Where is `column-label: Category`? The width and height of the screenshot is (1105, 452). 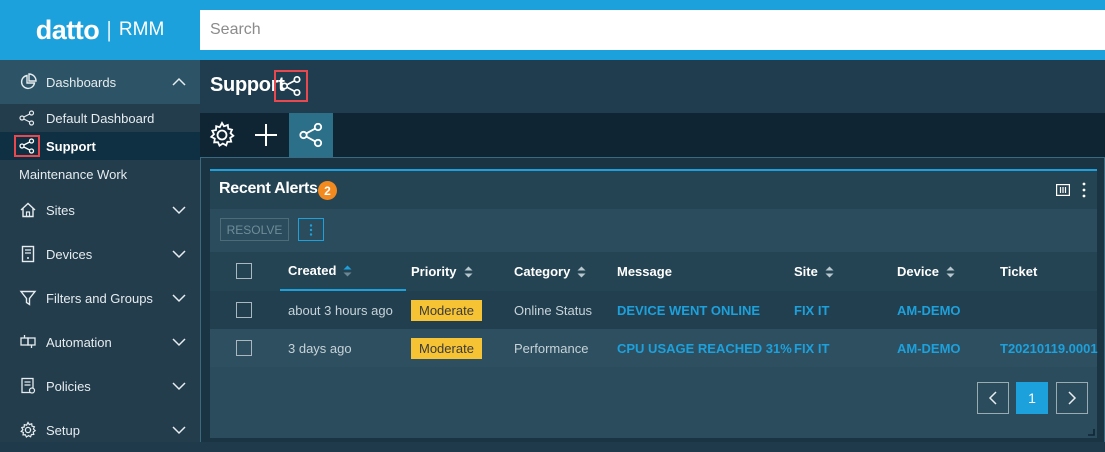 column-label: Category is located at coordinates (542, 271).